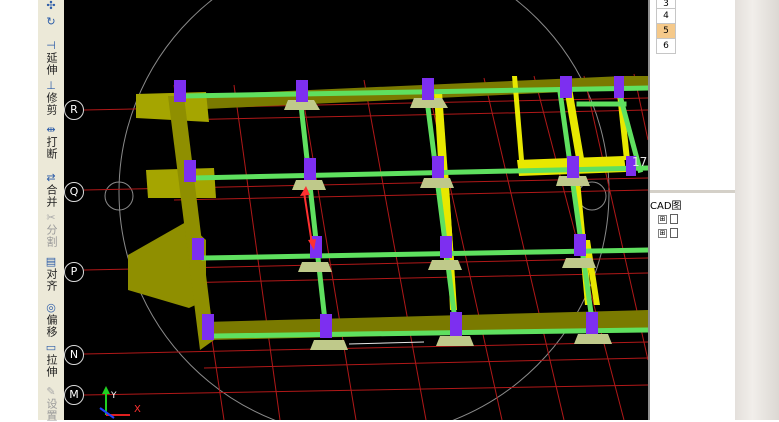 The width and height of the screenshot is (779, 422). What do you see at coordinates (666, 31) in the screenshot?
I see `floor-row-5: 5` at bounding box center [666, 31].